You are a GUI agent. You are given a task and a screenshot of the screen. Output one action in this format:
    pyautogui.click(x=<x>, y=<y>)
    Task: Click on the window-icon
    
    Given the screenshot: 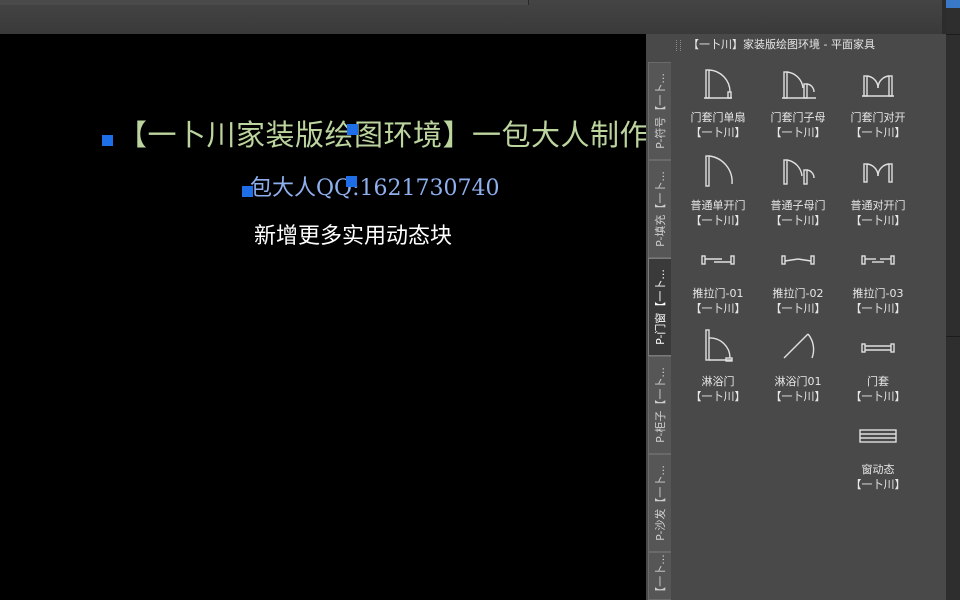 What is the action you would take?
    pyautogui.click(x=878, y=436)
    